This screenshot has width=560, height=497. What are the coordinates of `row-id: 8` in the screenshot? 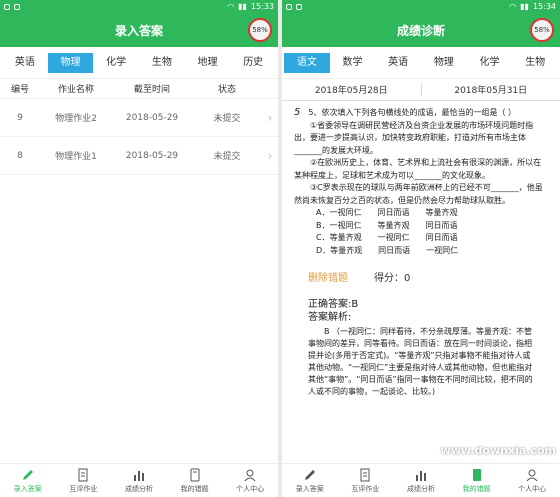 It's located at (20, 155).